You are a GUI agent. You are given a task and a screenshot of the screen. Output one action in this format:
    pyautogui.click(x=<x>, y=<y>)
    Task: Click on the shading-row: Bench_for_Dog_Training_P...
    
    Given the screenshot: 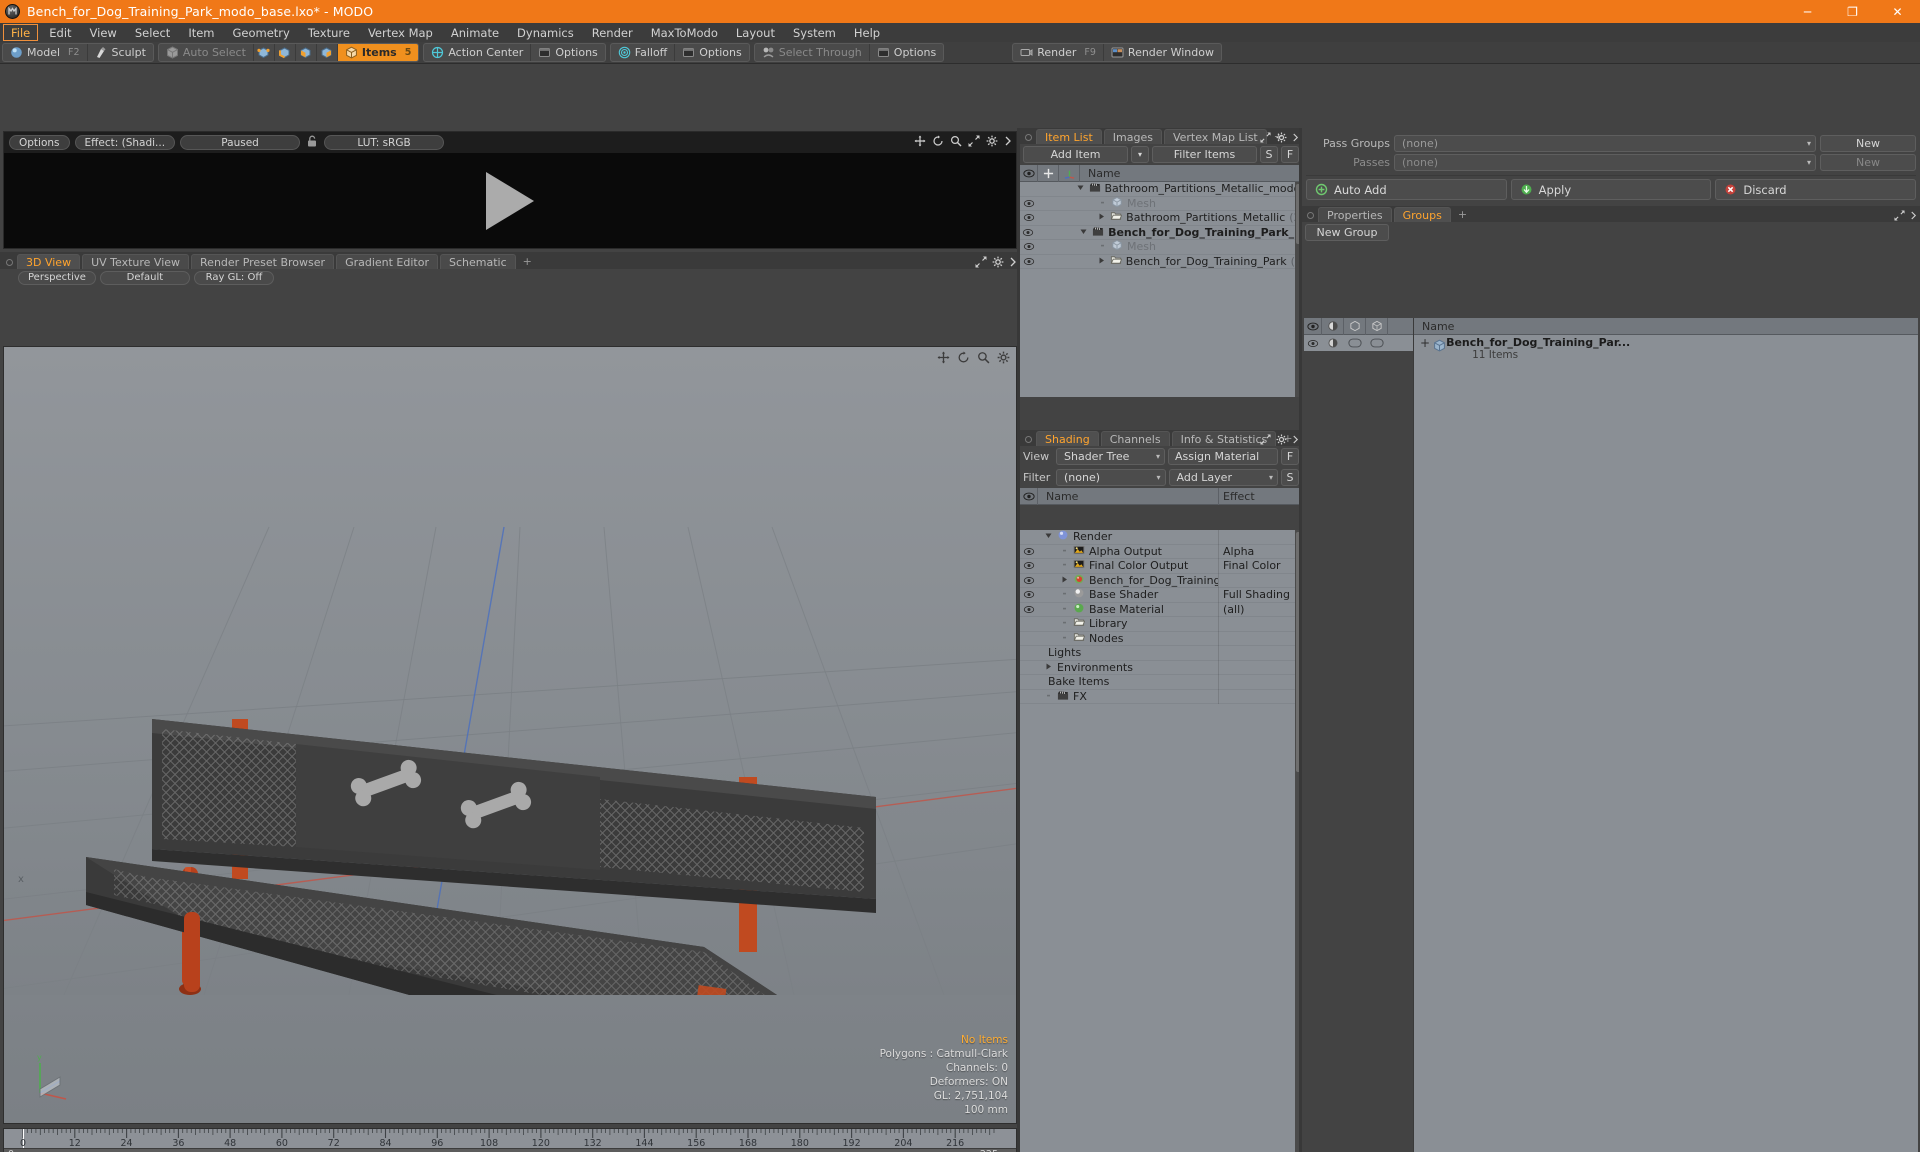 What is the action you would take?
    pyautogui.click(x=1161, y=580)
    